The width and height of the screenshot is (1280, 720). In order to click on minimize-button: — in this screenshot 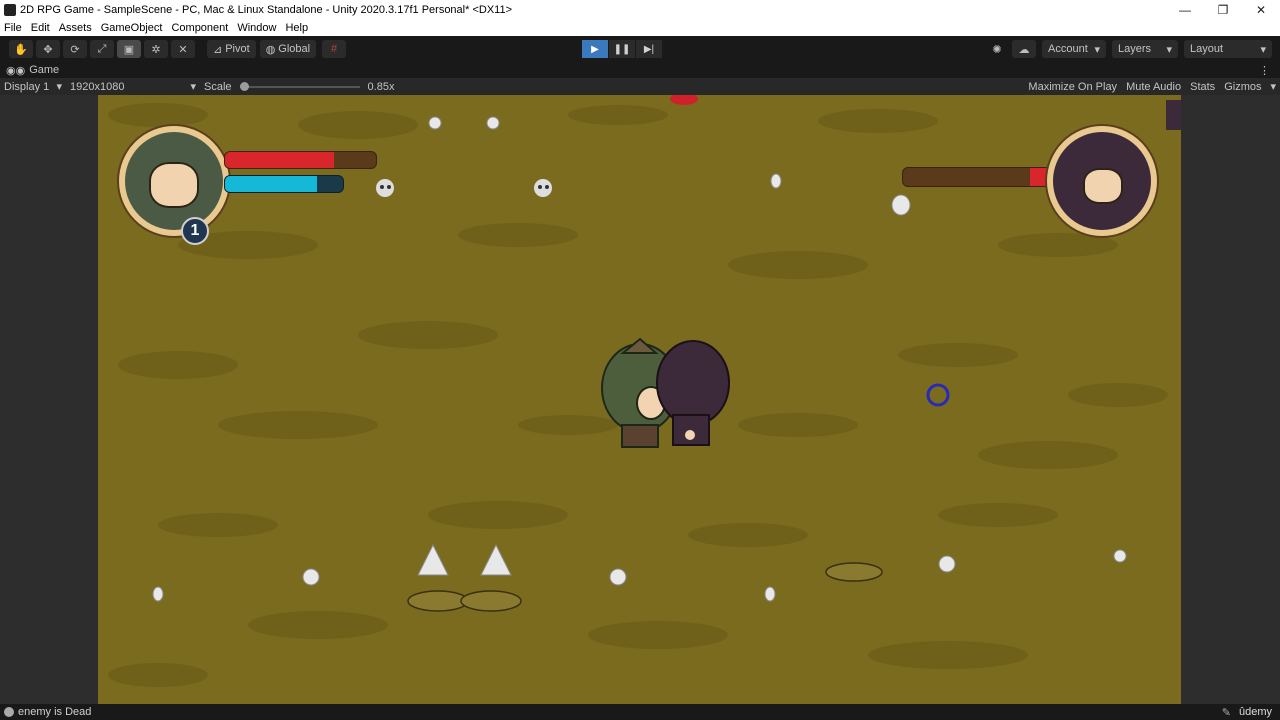, I will do `click(1185, 10)`.